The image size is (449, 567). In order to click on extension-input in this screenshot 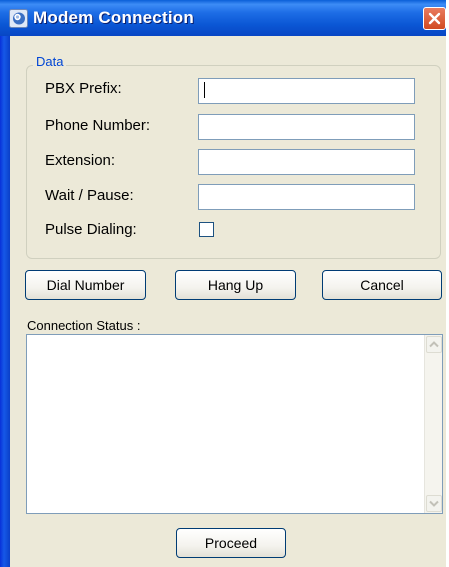, I will do `click(306, 162)`.